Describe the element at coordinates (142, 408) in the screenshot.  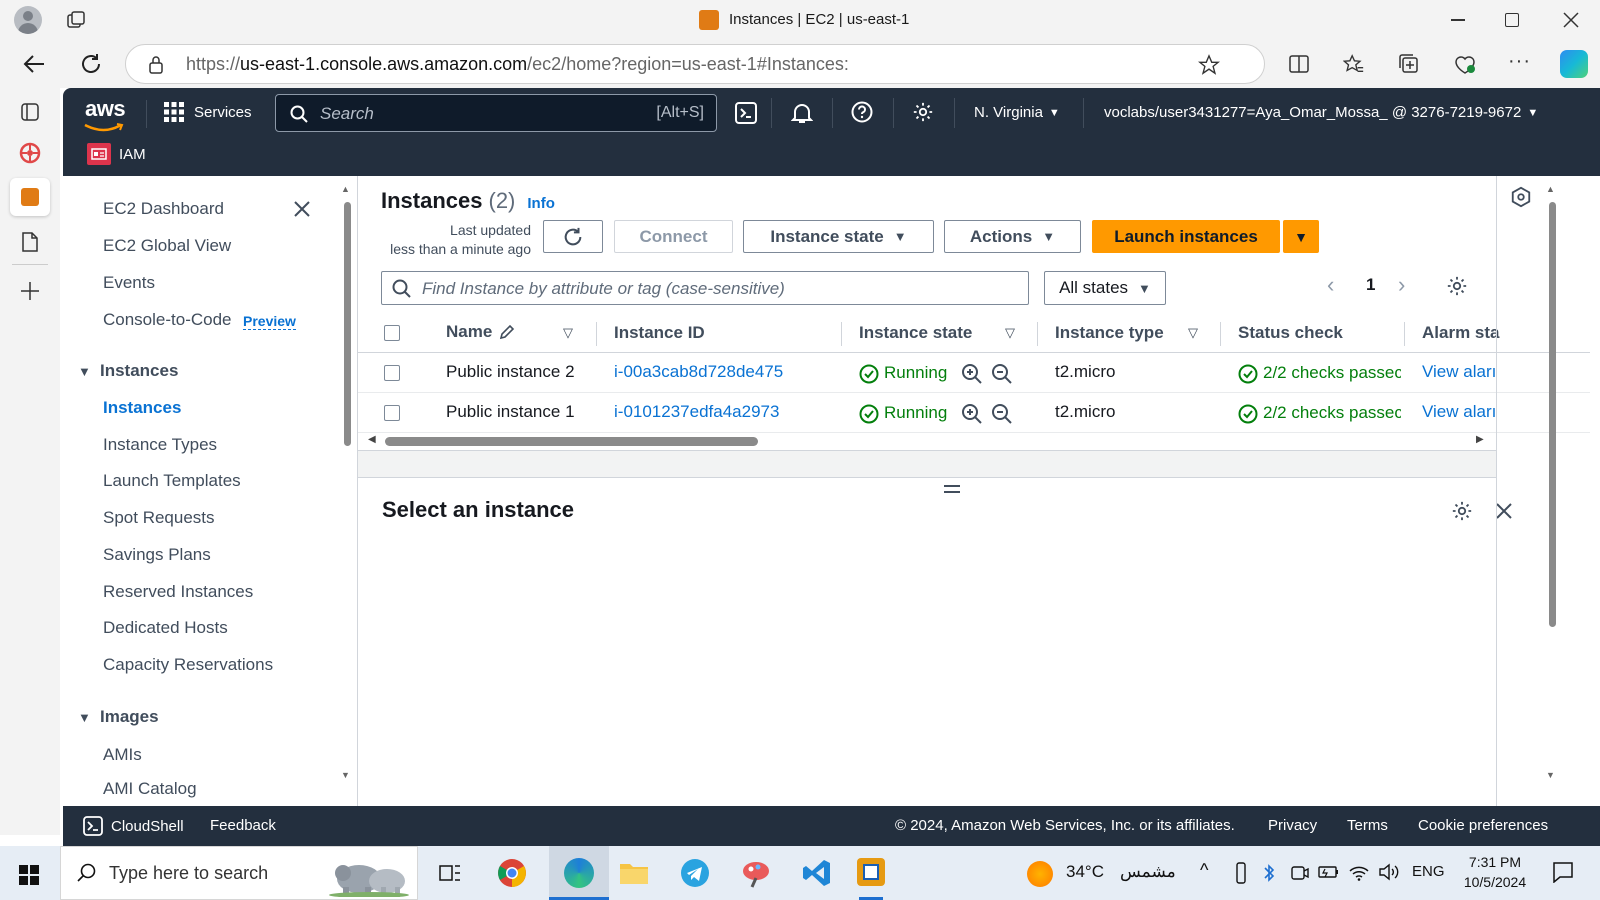
I see `nav-instances: Instances` at that location.